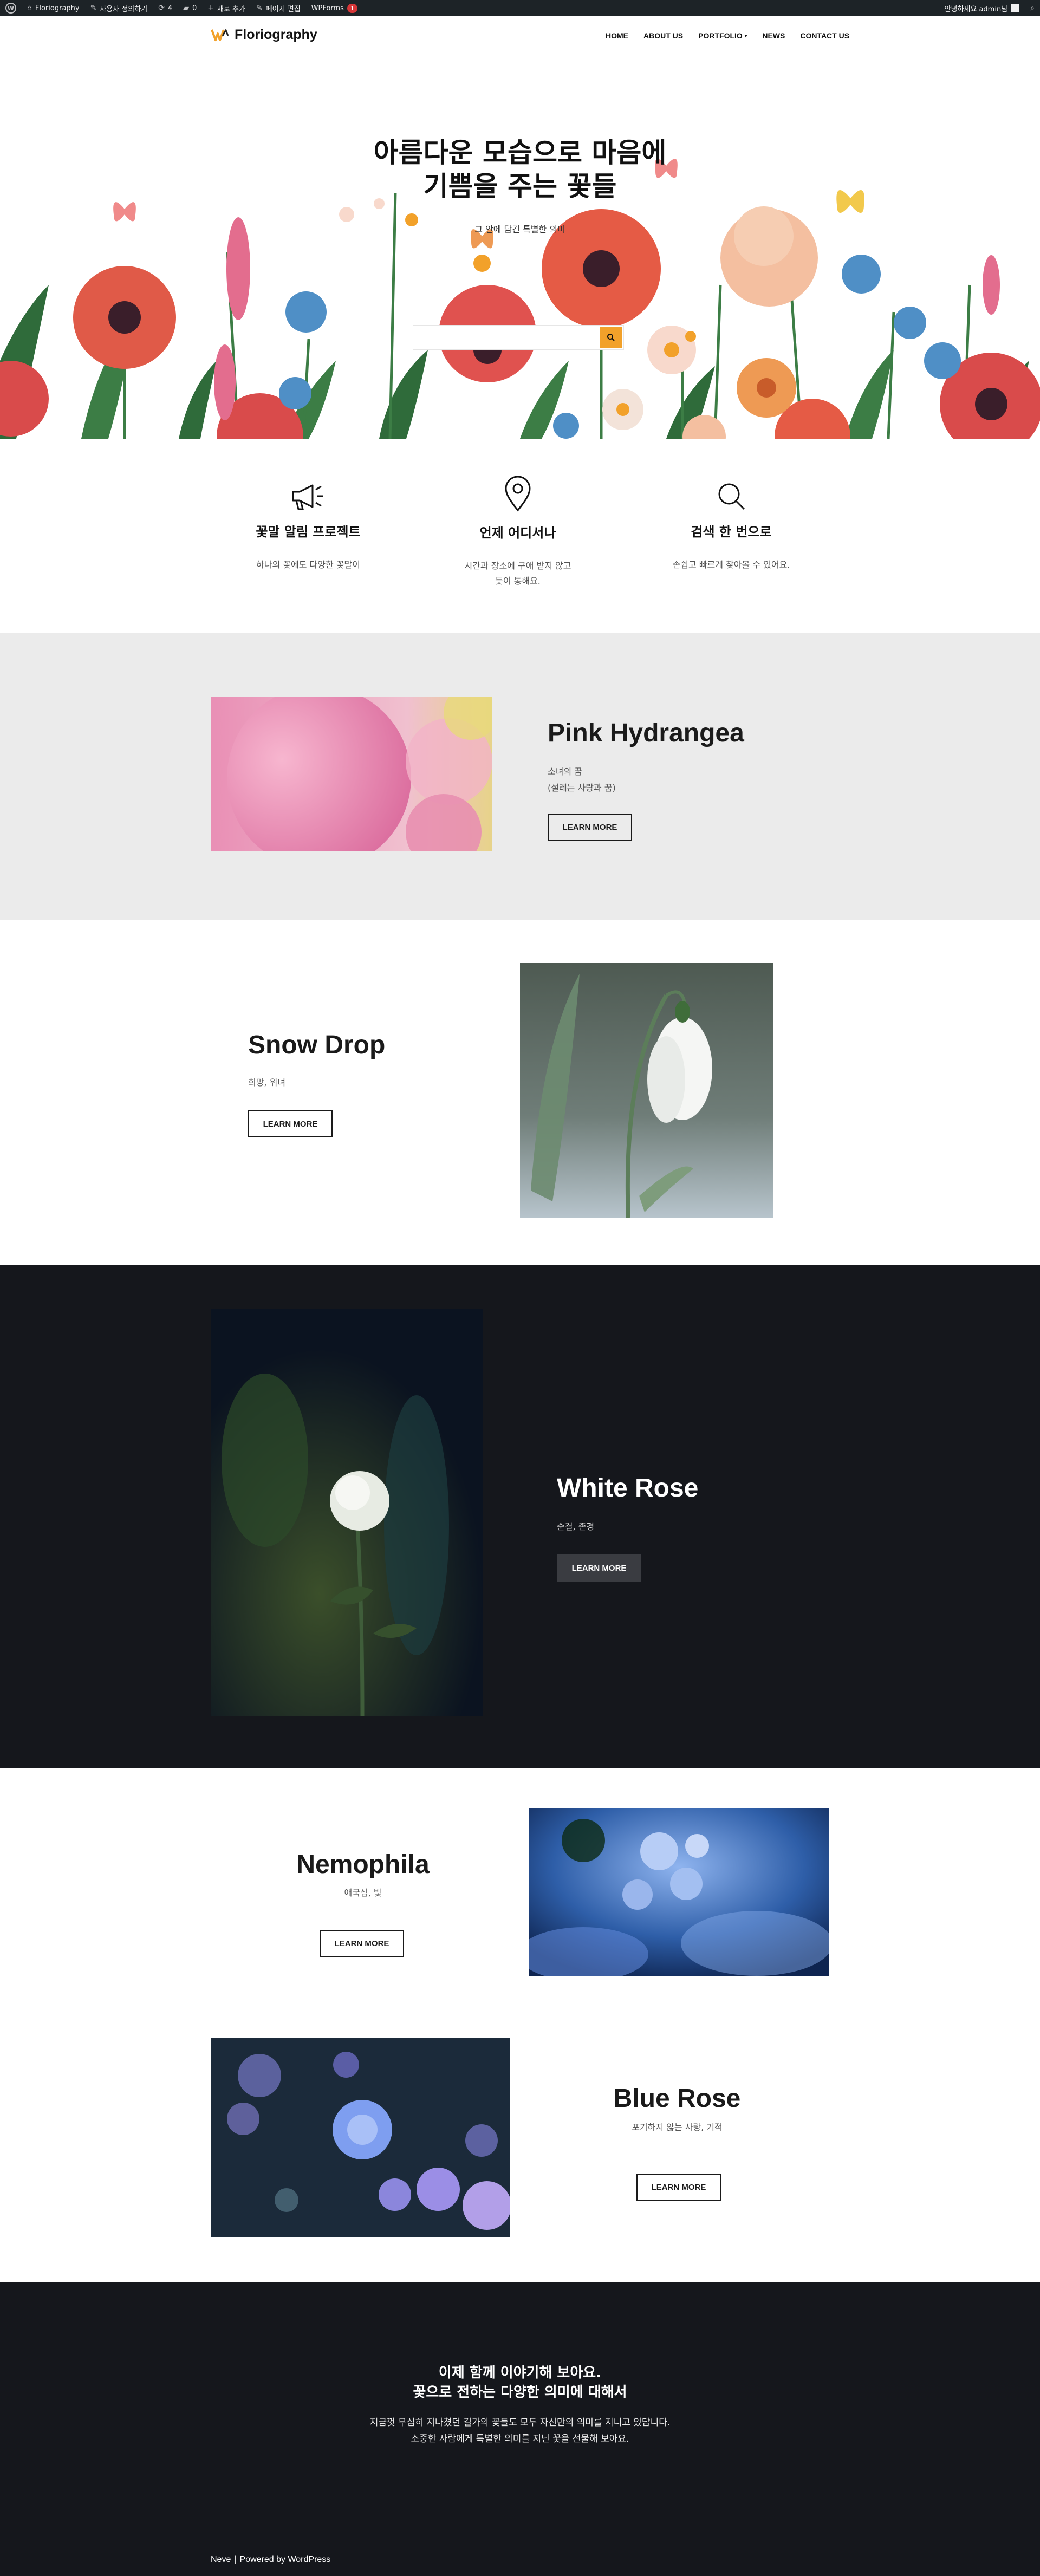  I want to click on flower-illustration, so click(520, 299).